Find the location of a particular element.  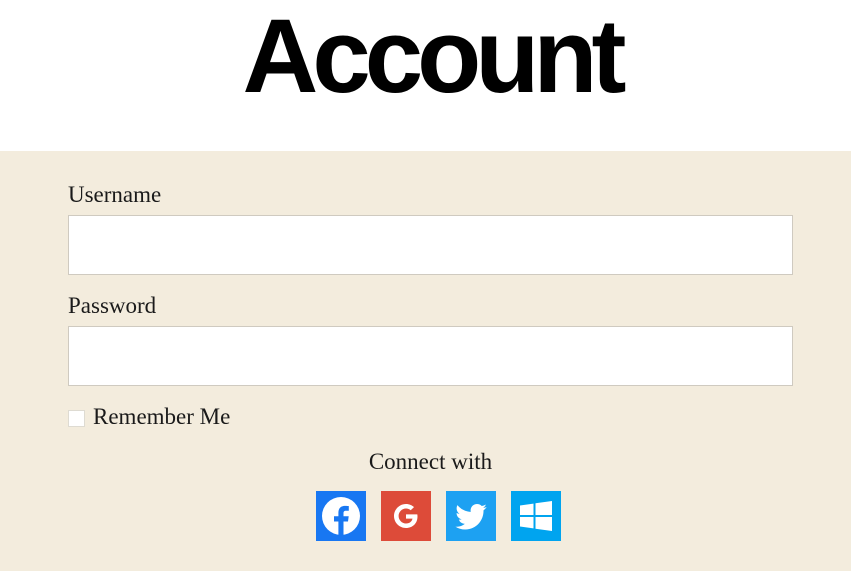

windows-login-button is located at coordinates (536, 516).